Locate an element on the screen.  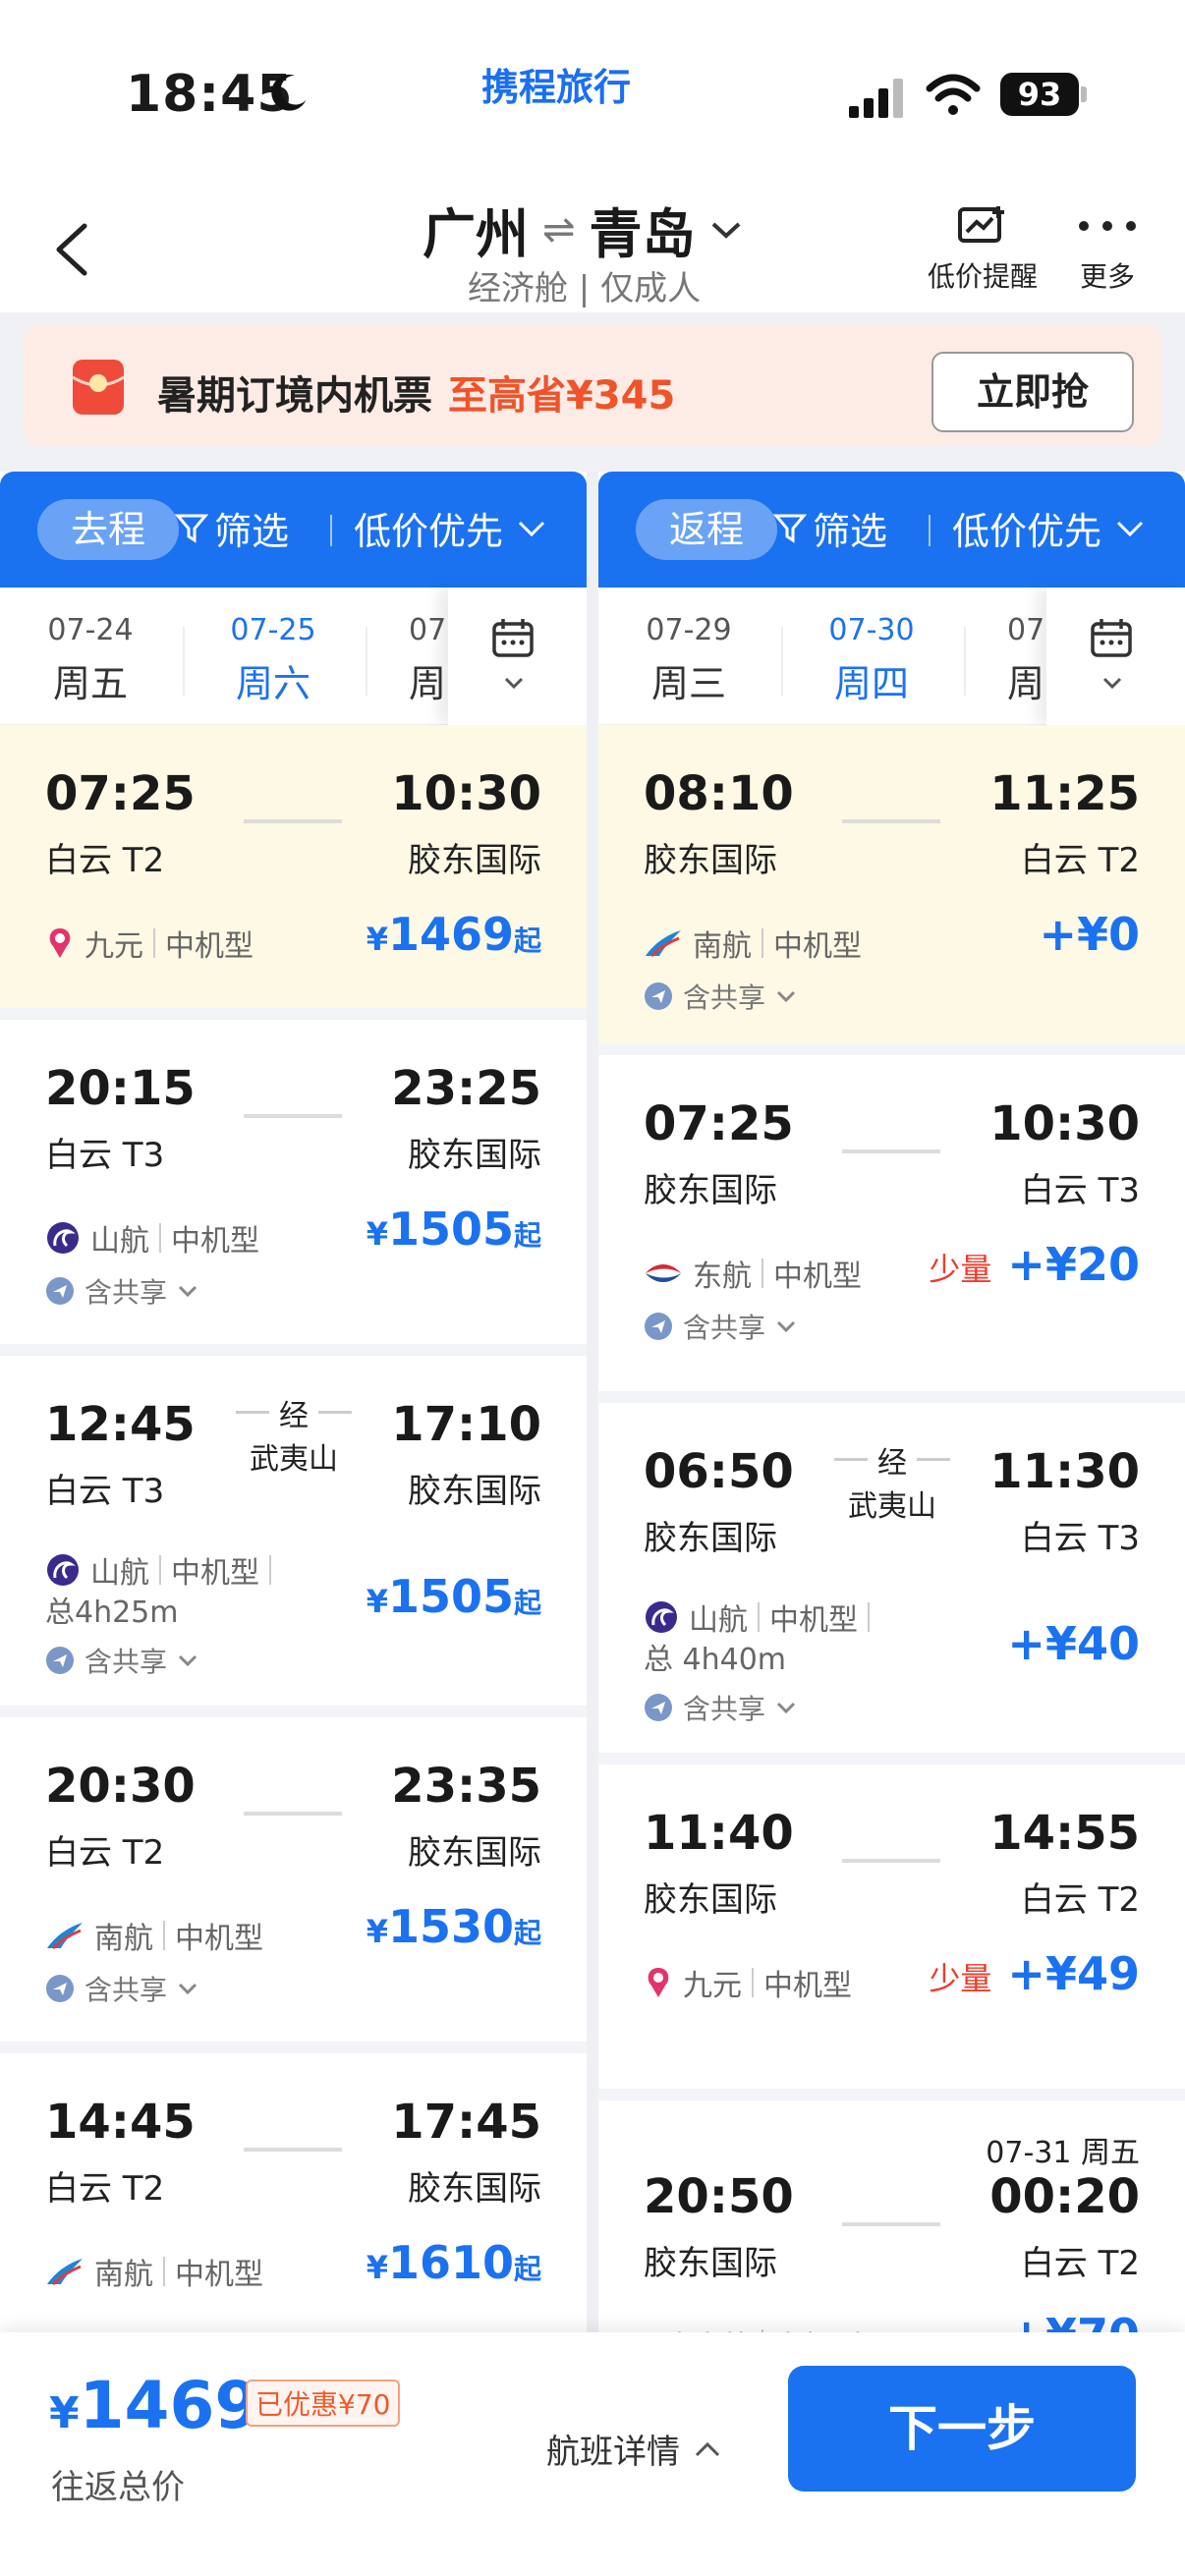
flight-card: 14:45 17:45 白云 T2 胶东国际 南航 中机型 ¥1610 起 is located at coordinates (293, 2195).